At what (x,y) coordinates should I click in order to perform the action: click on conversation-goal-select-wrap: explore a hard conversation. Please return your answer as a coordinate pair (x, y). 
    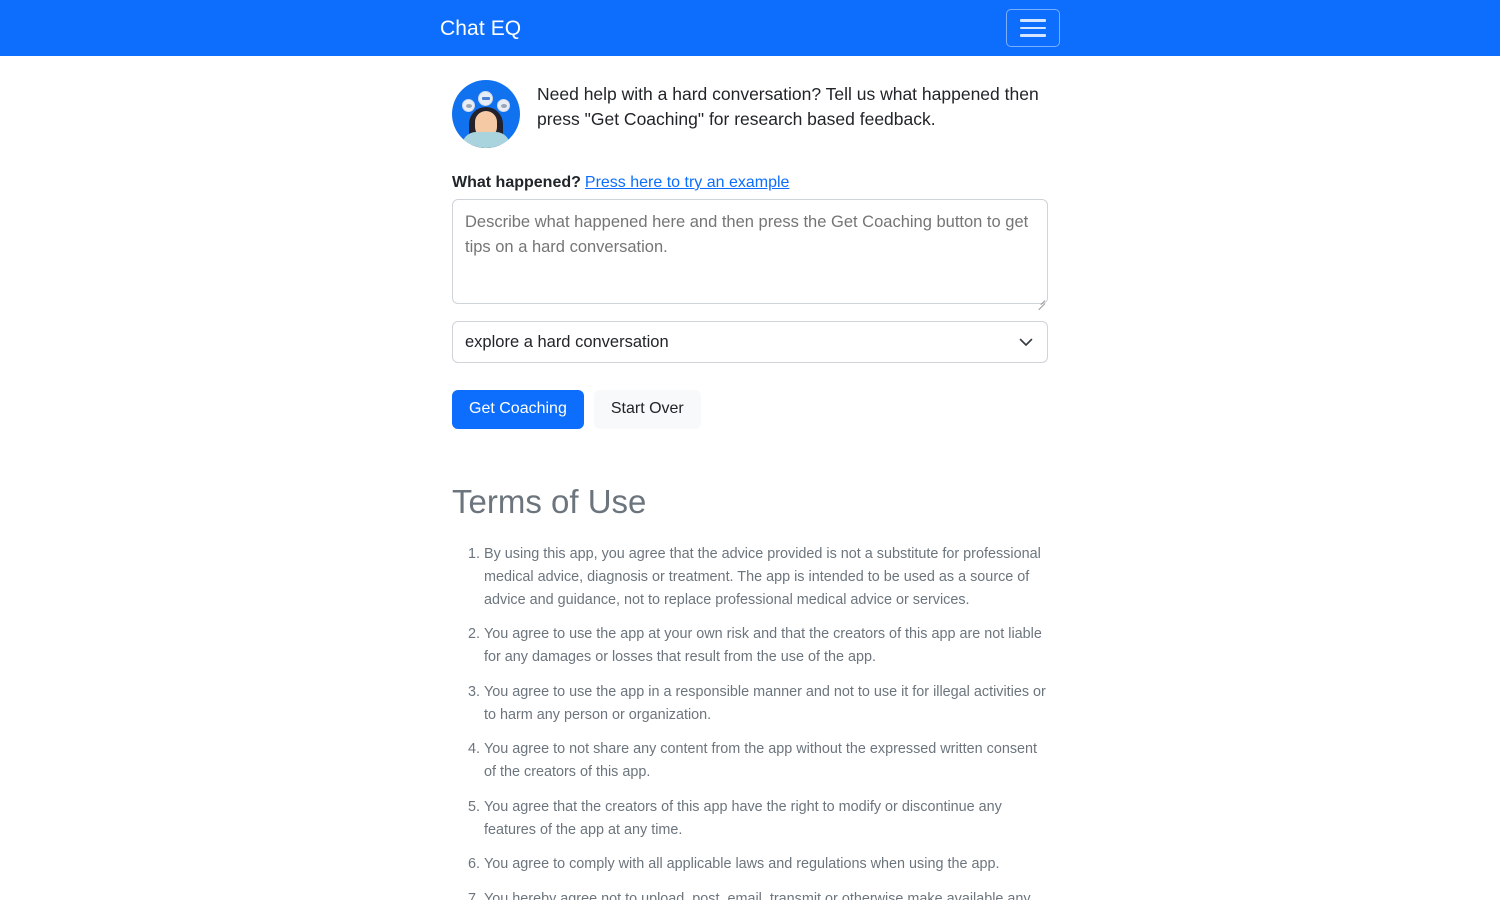
    Looking at the image, I should click on (750, 342).